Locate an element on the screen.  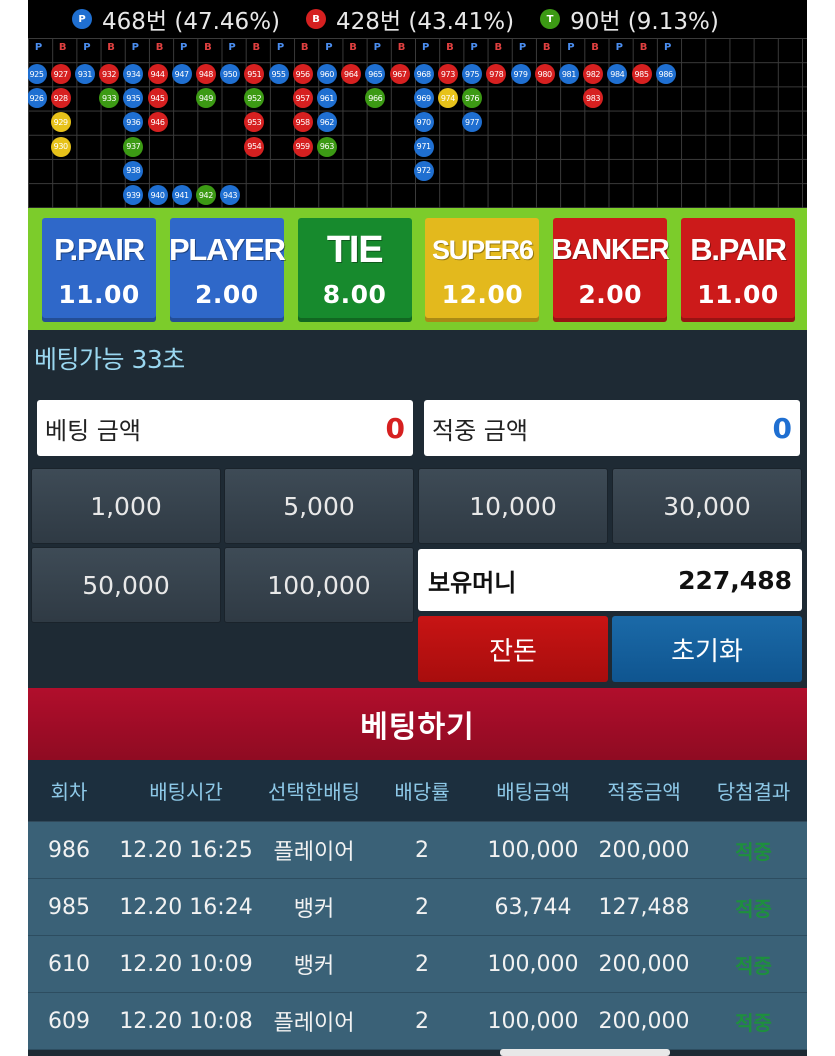
bet-amount-value: 0 is located at coordinates (395, 428).